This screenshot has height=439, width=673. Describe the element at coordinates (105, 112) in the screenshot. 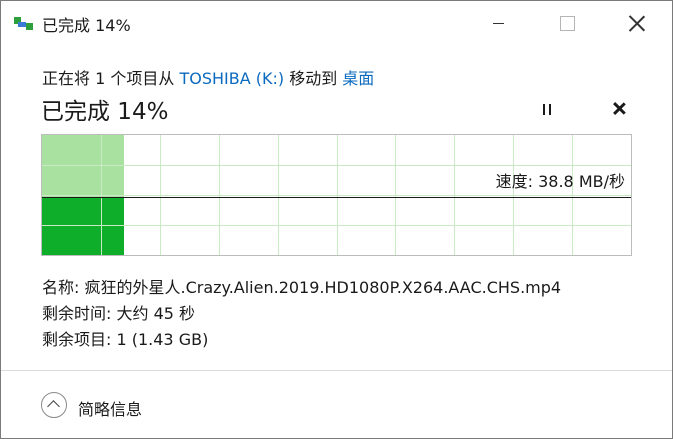

I see `progress-status: 已完成 14%` at that location.